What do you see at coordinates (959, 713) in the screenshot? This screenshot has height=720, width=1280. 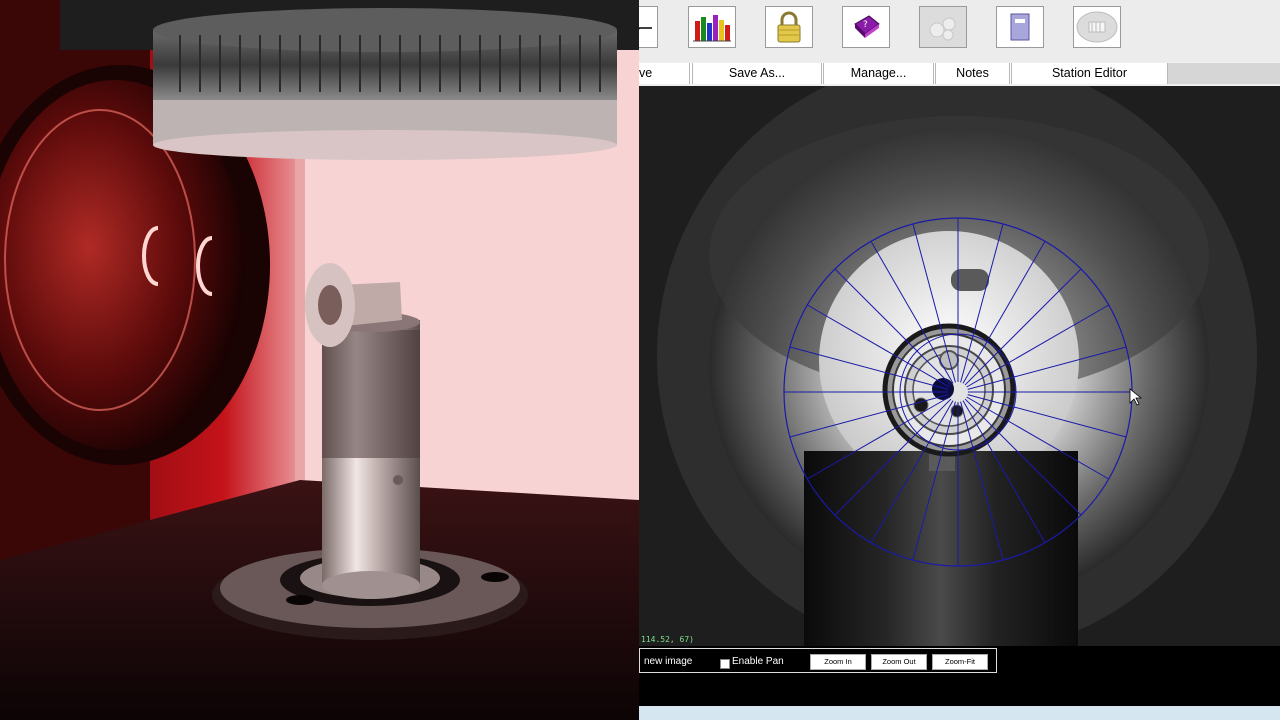 I see `status-strip` at bounding box center [959, 713].